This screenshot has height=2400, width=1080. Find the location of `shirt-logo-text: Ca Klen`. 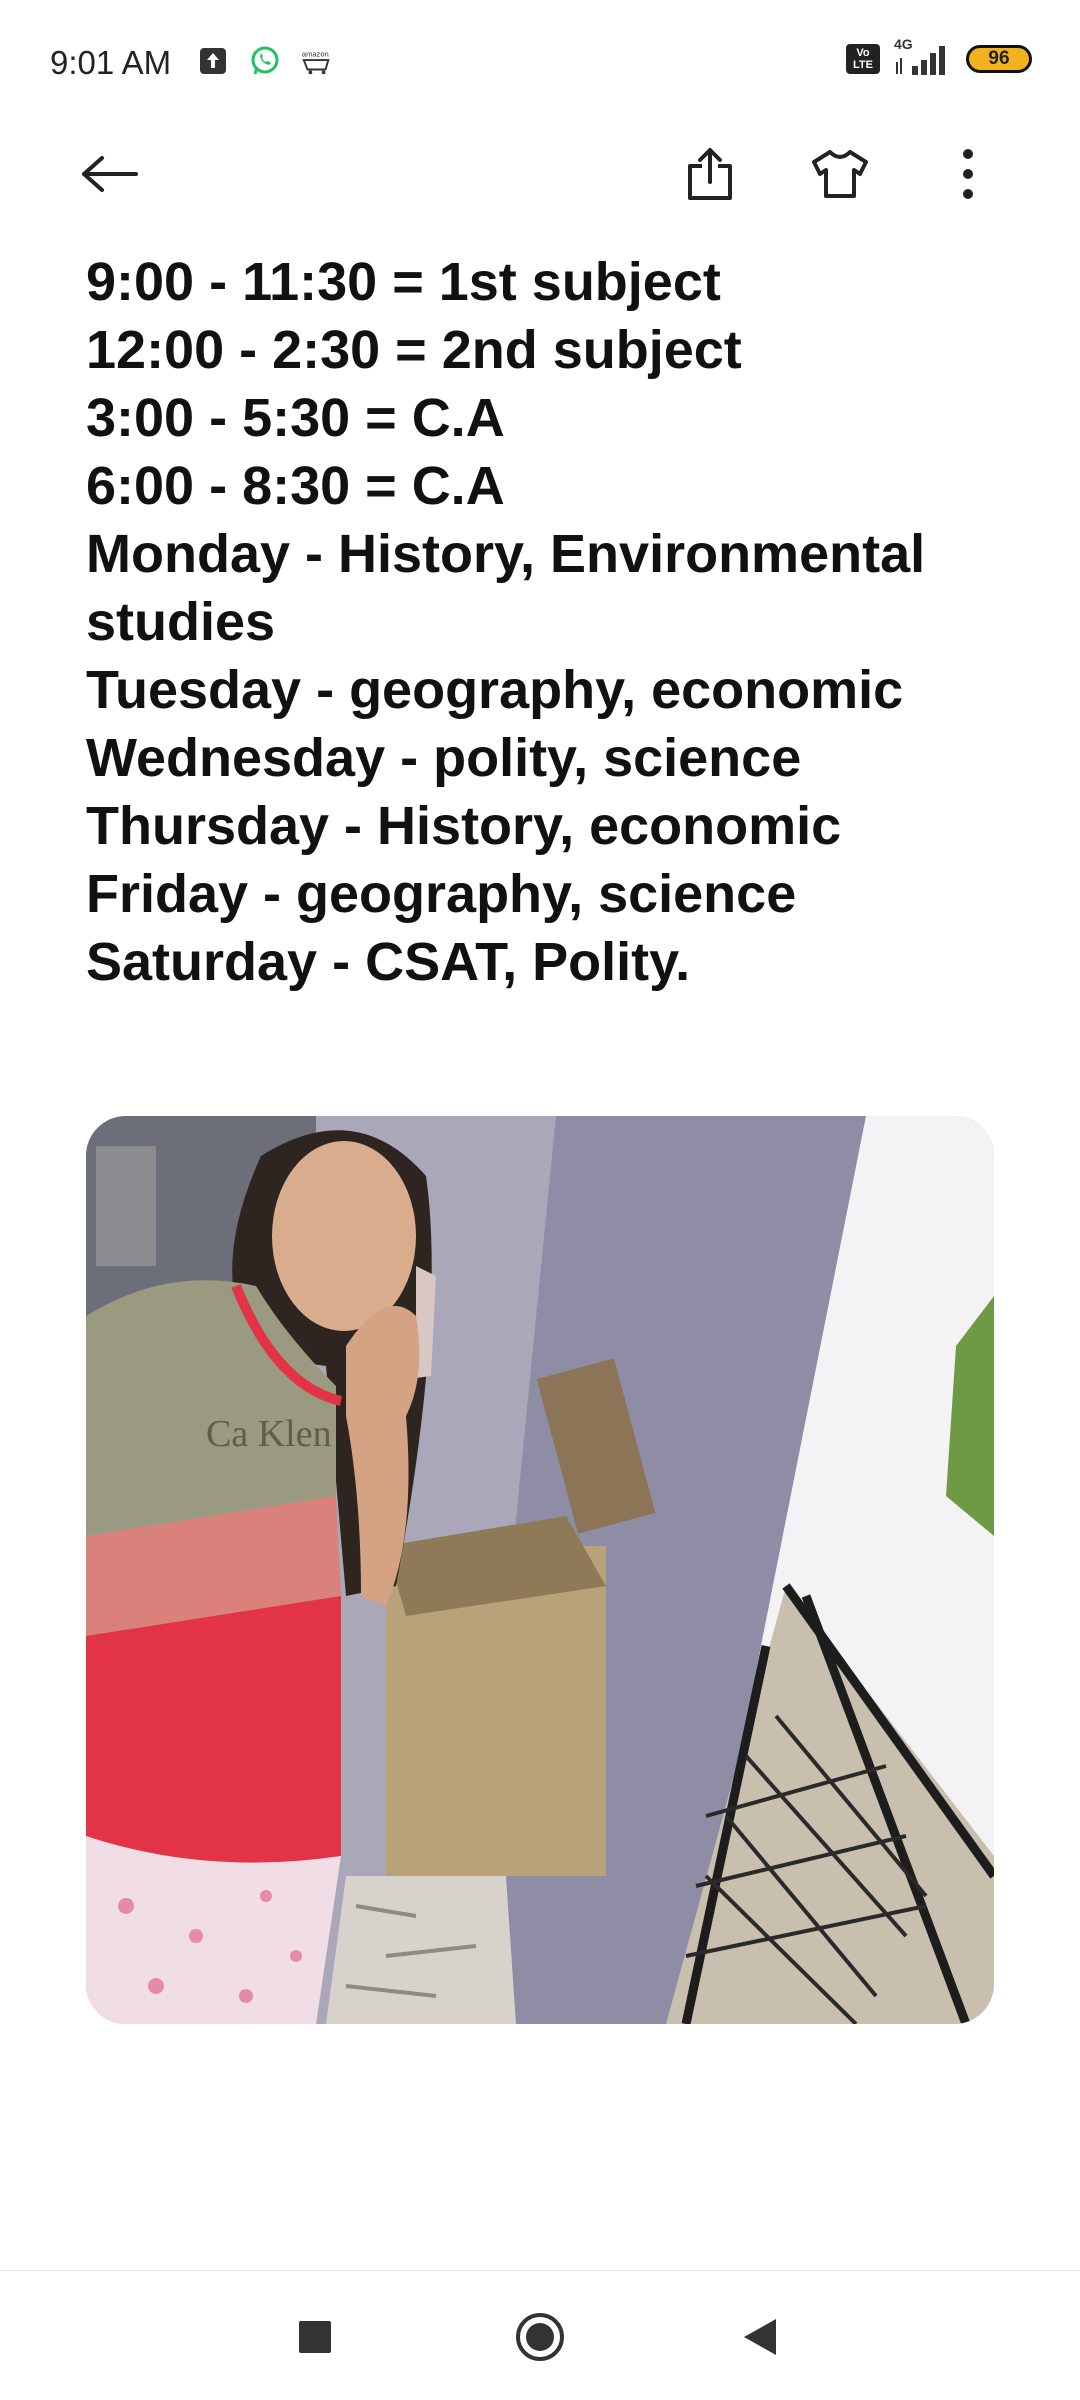

shirt-logo-text: Ca Klen is located at coordinates (269, 1434).